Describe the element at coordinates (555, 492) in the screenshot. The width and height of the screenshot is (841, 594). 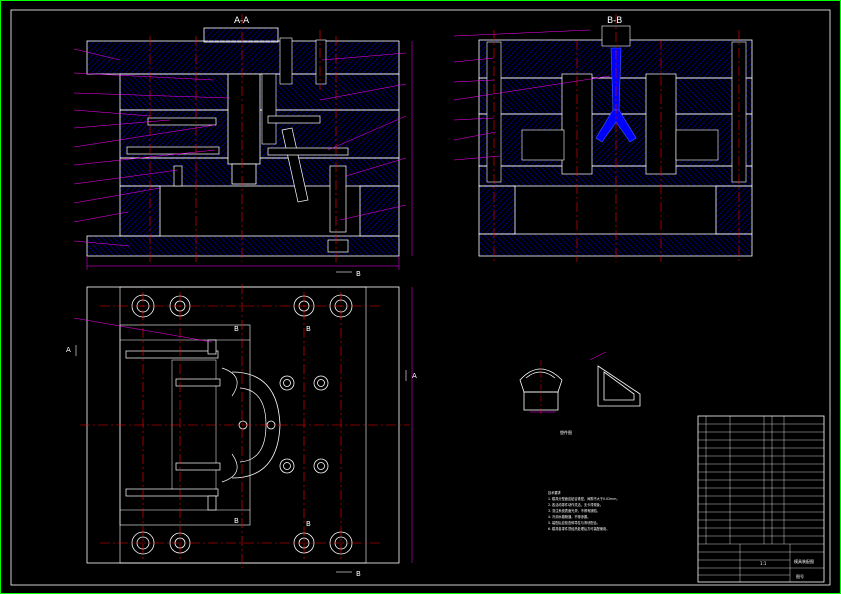
I see `notes-heading: 技术要求` at that location.